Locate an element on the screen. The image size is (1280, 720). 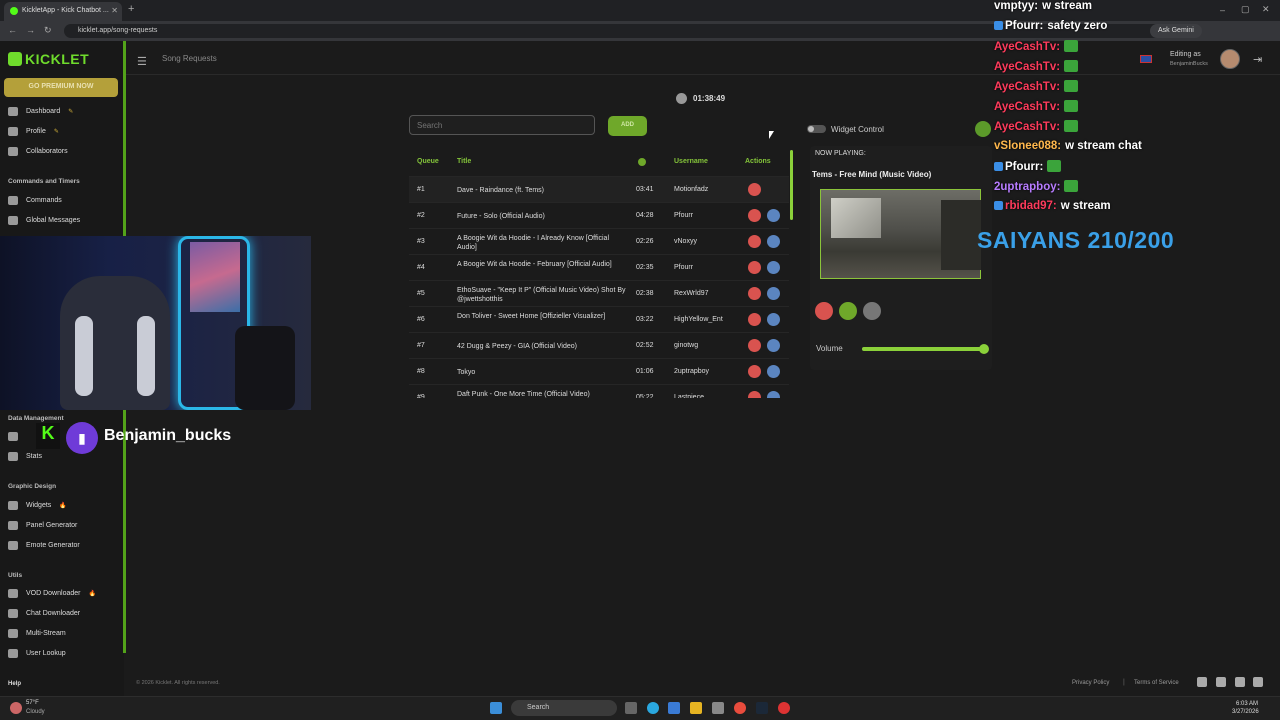
edge-icon is located at coordinates (653, 708).